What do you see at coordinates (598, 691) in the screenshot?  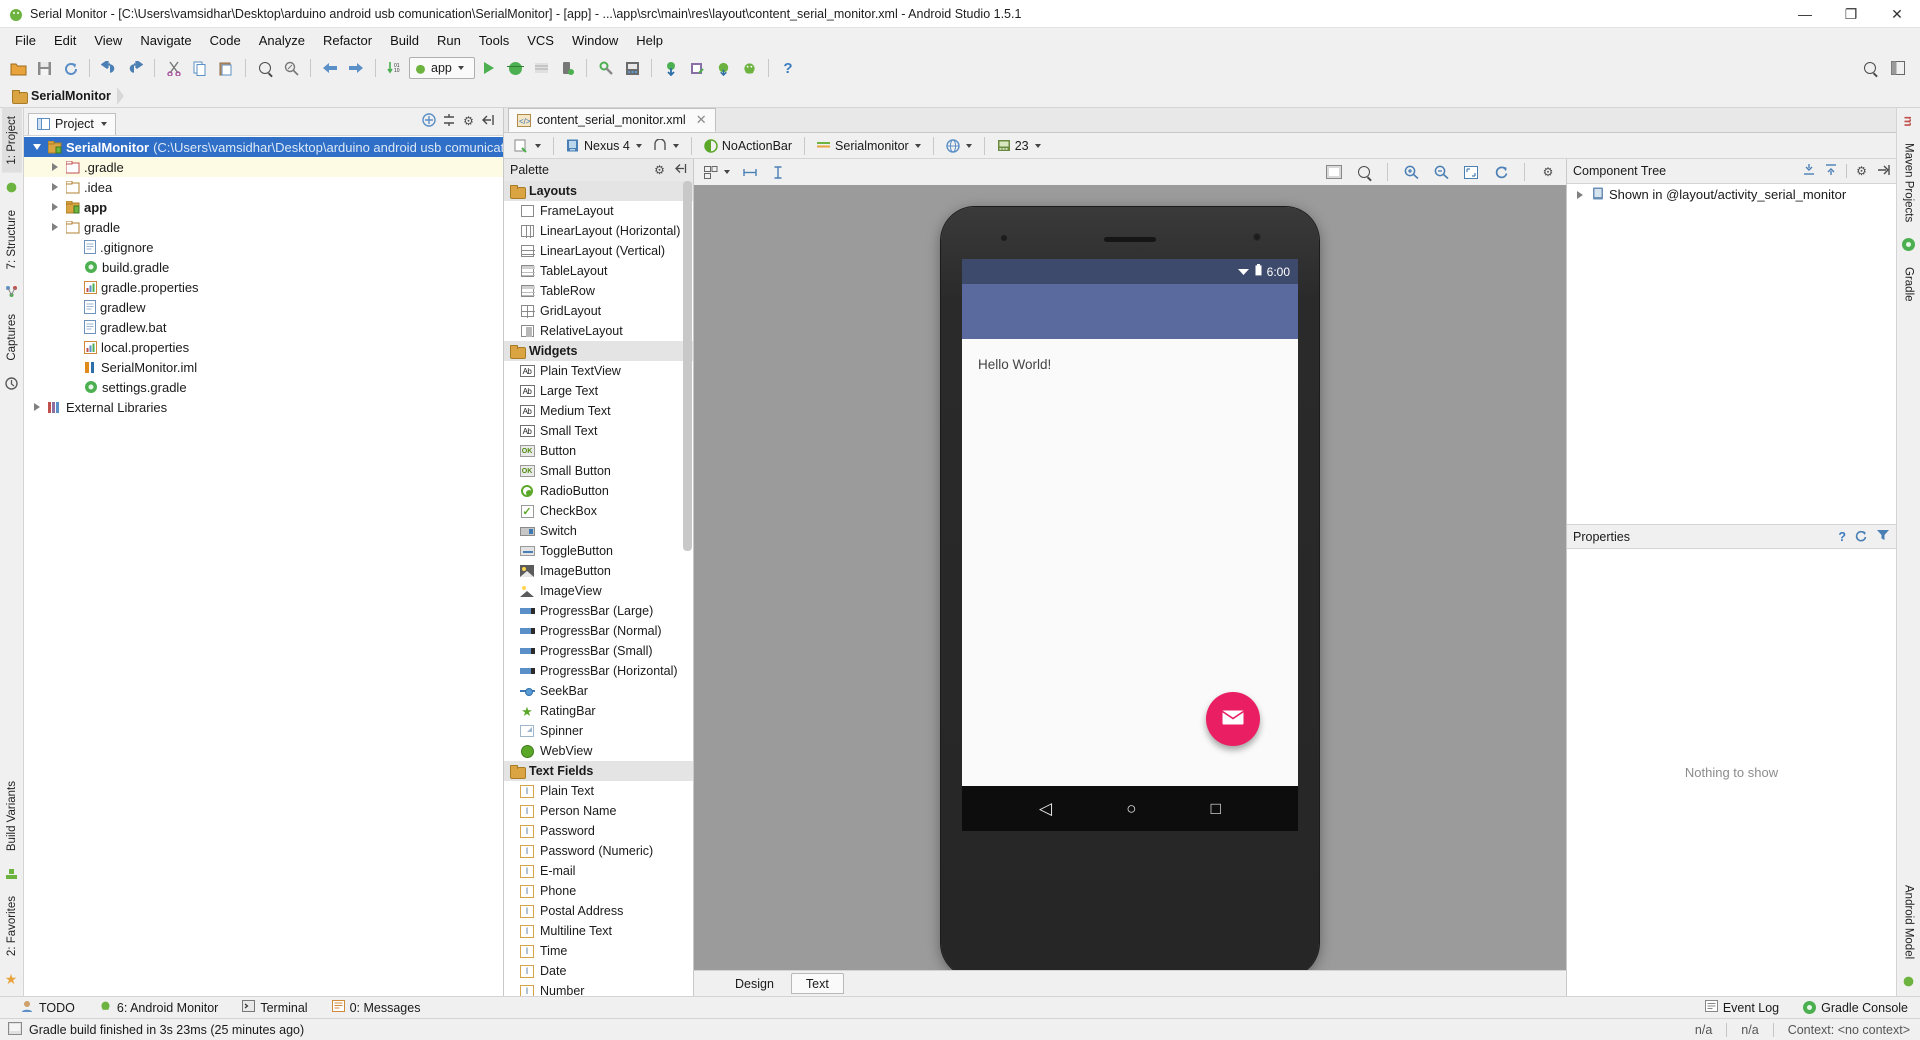 I see `palette-item: SeekBar` at bounding box center [598, 691].